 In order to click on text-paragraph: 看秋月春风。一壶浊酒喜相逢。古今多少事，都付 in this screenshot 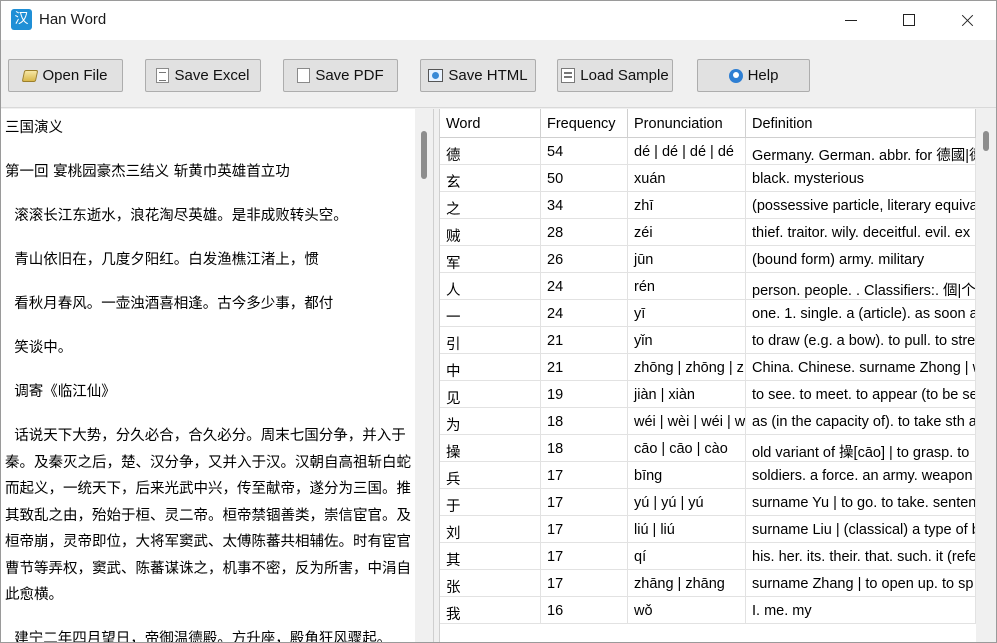, I will do `click(169, 304)`.